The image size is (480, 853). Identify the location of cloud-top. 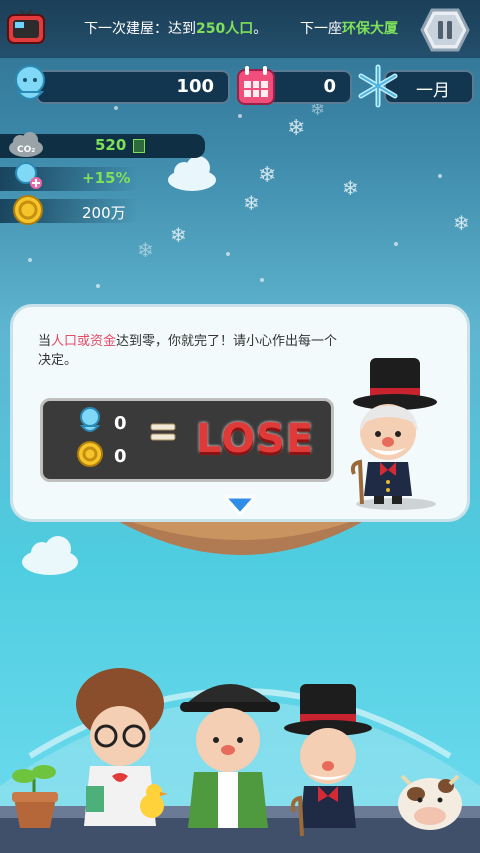
(192, 173).